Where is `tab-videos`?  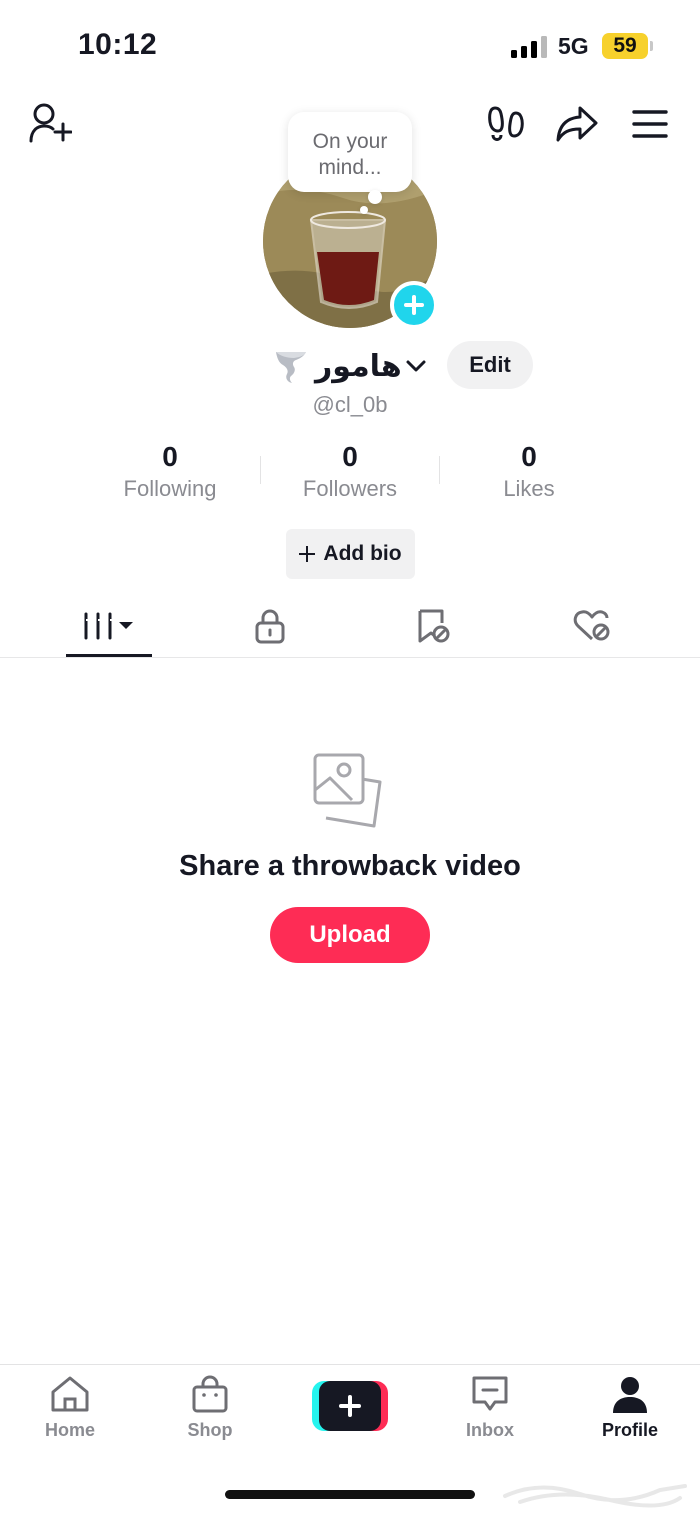
tab-videos is located at coordinates (109, 626).